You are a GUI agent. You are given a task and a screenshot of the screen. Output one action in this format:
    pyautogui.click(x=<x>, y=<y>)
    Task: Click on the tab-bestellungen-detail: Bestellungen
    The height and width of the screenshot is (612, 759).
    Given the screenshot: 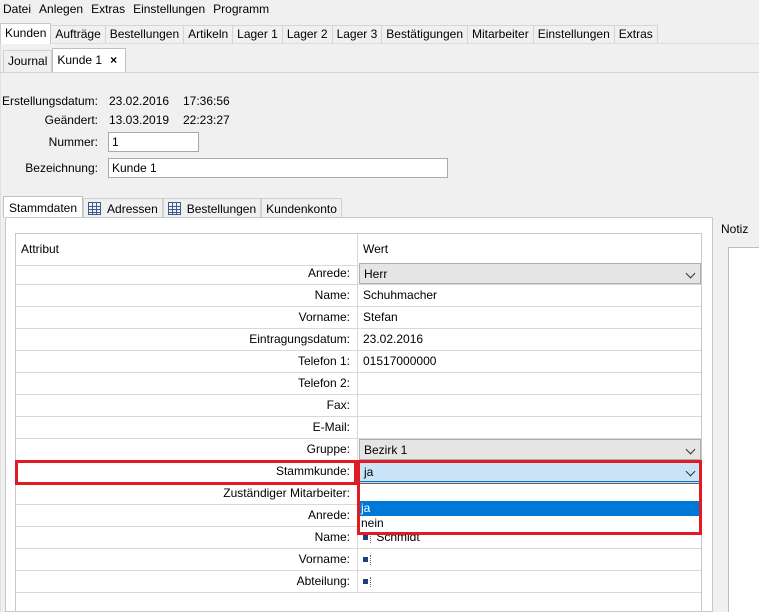 What is the action you would take?
    pyautogui.click(x=212, y=208)
    